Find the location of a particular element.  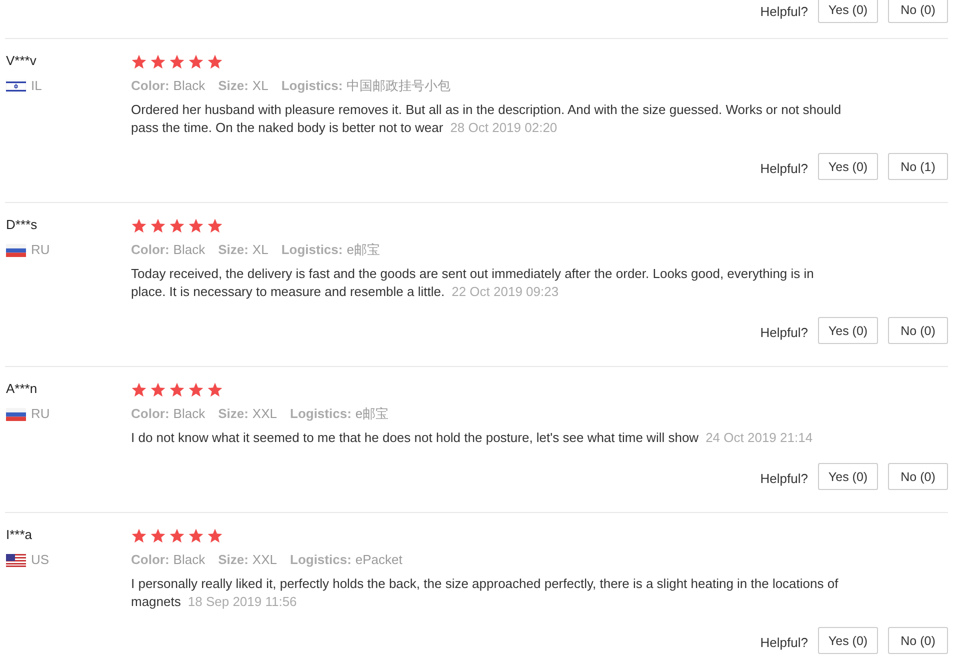

review-text: I personally really liked it, perfectly holds the back, the size approached perfectly, there is a slight heating in the locations of magnets 18 Sep 2019 11:56 is located at coordinates (485, 593).